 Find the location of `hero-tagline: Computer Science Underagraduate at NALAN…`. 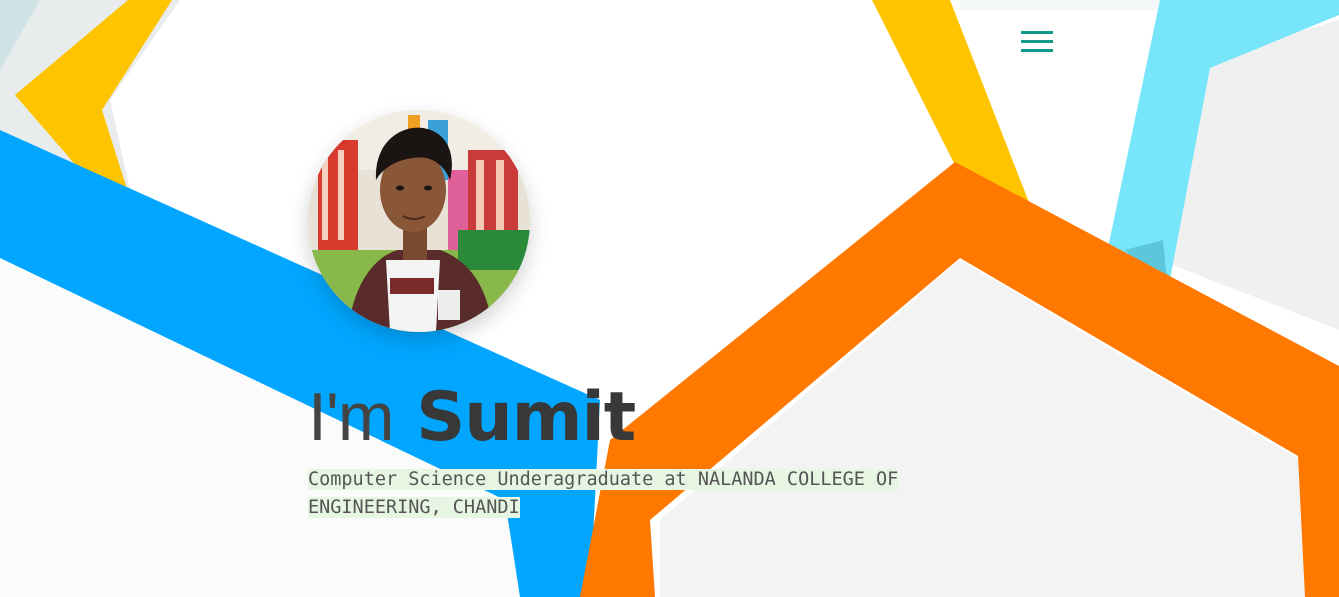

hero-tagline: Computer Science Underagraduate at NALAN… is located at coordinates (628, 494).